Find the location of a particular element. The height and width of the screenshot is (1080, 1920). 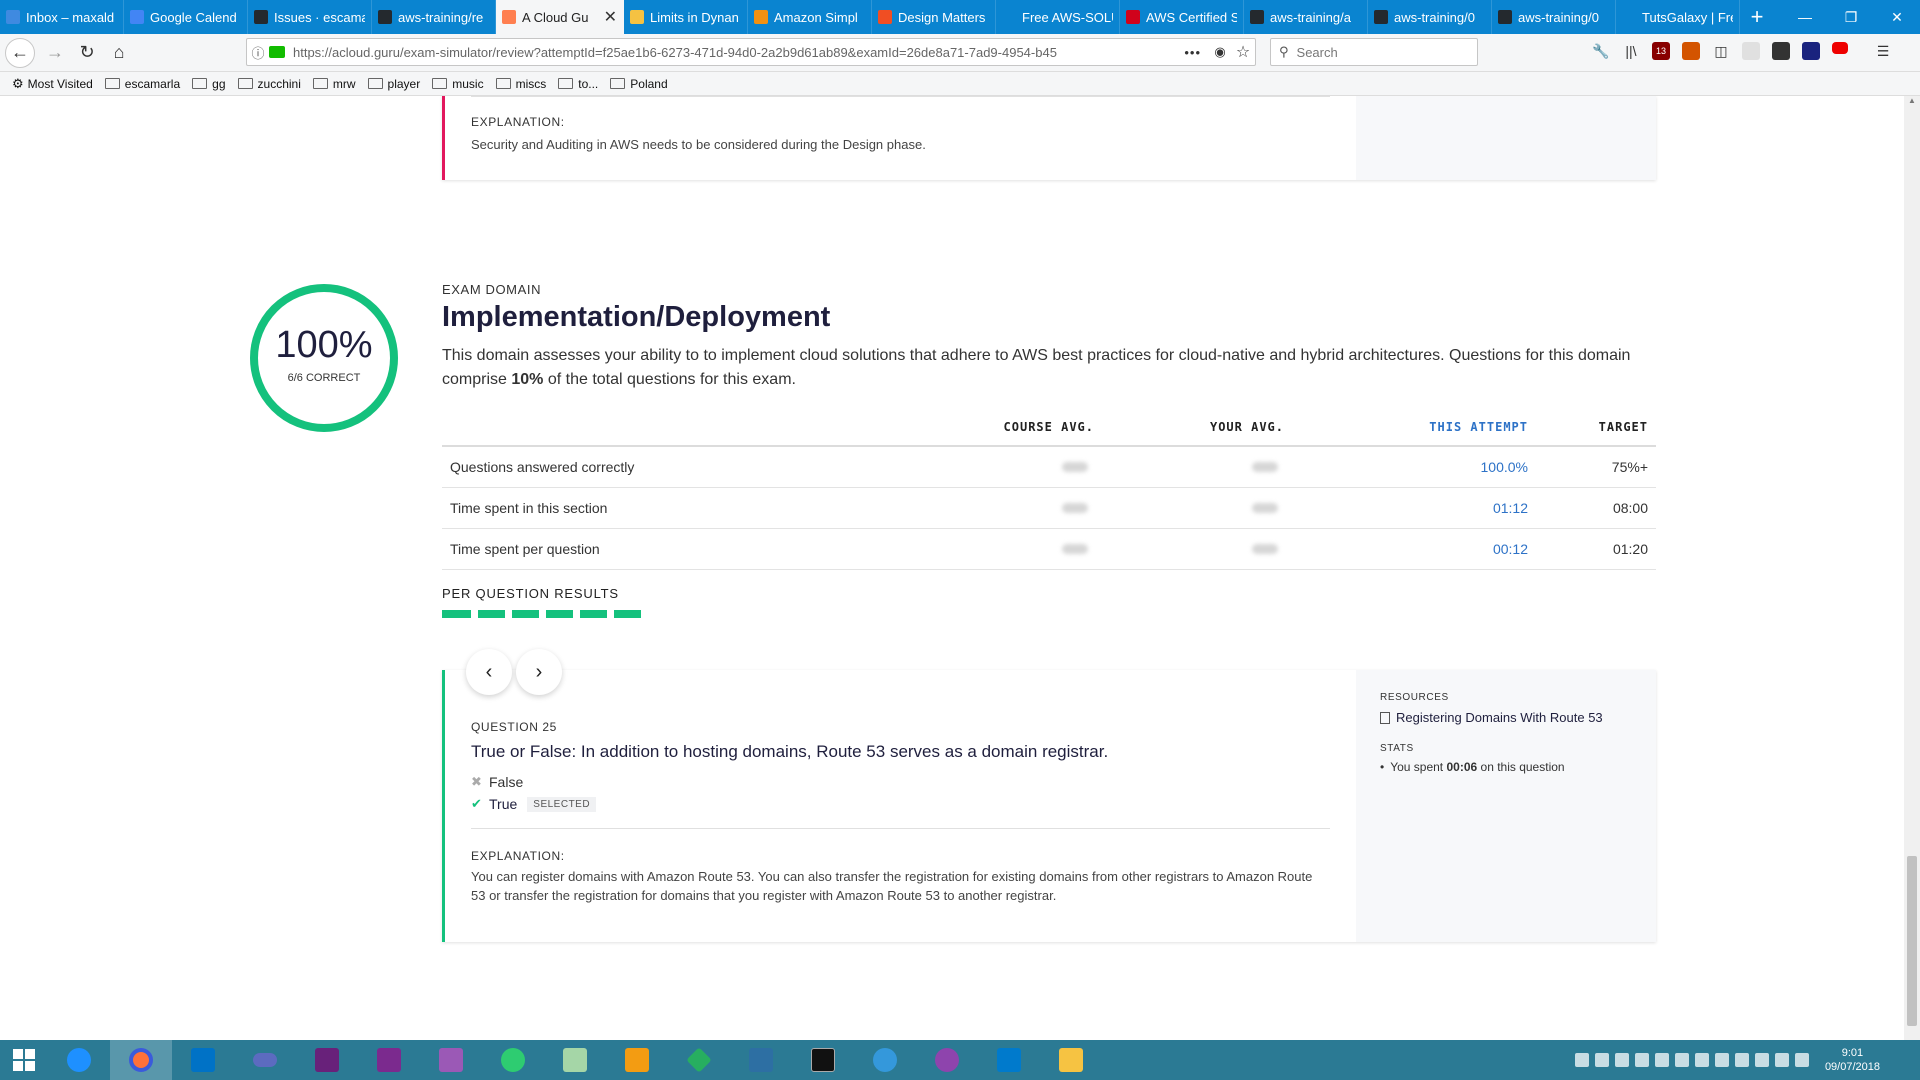

bookmark-item: gg is located at coordinates (209, 84).